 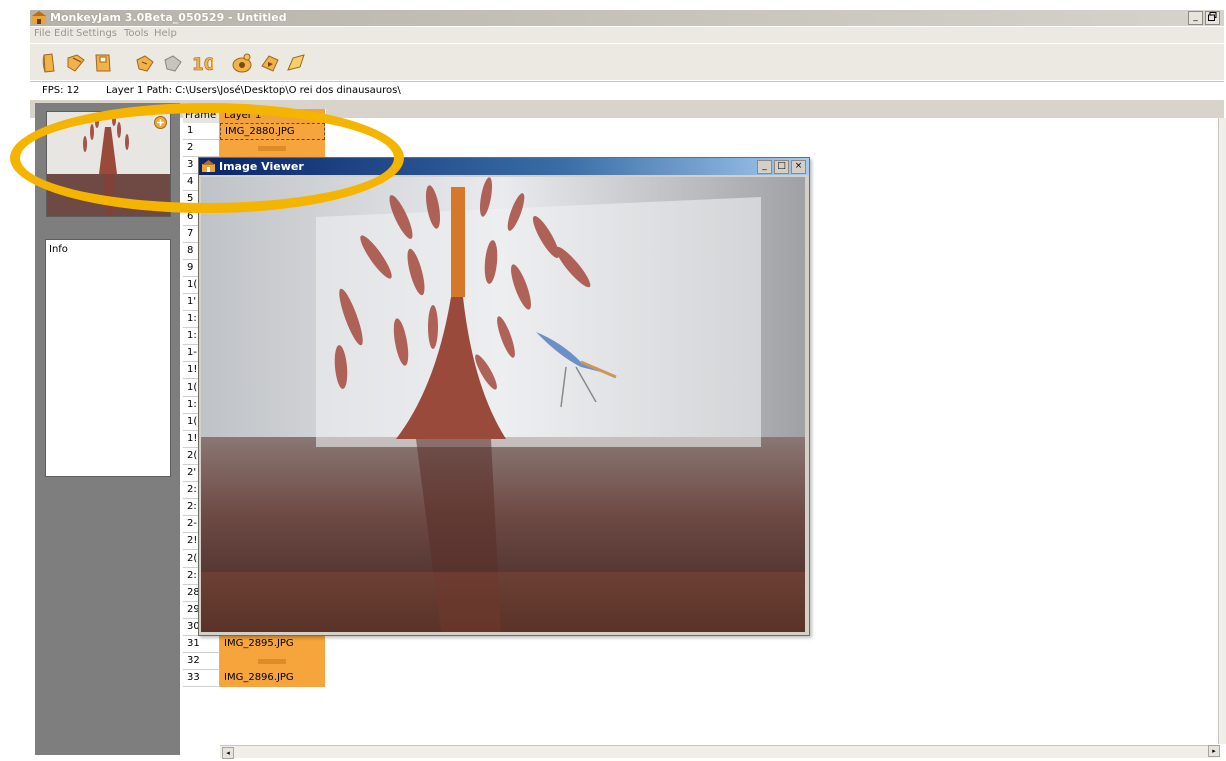 I want to click on info-panel: Info, so click(x=108, y=358).